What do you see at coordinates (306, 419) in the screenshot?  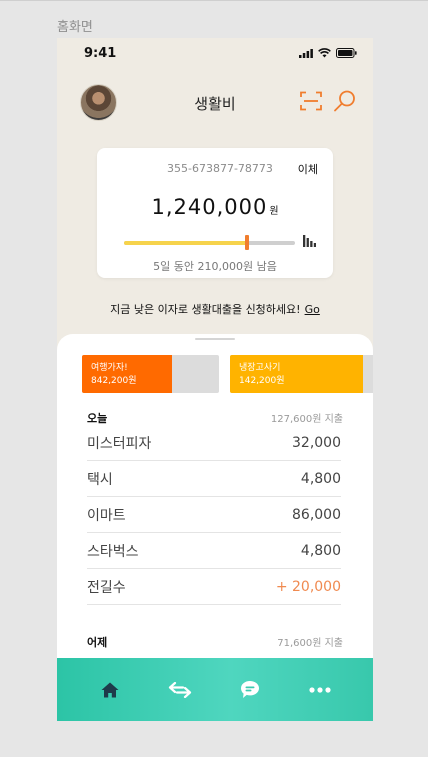 I see `today-spend: 127,600원 지출` at bounding box center [306, 419].